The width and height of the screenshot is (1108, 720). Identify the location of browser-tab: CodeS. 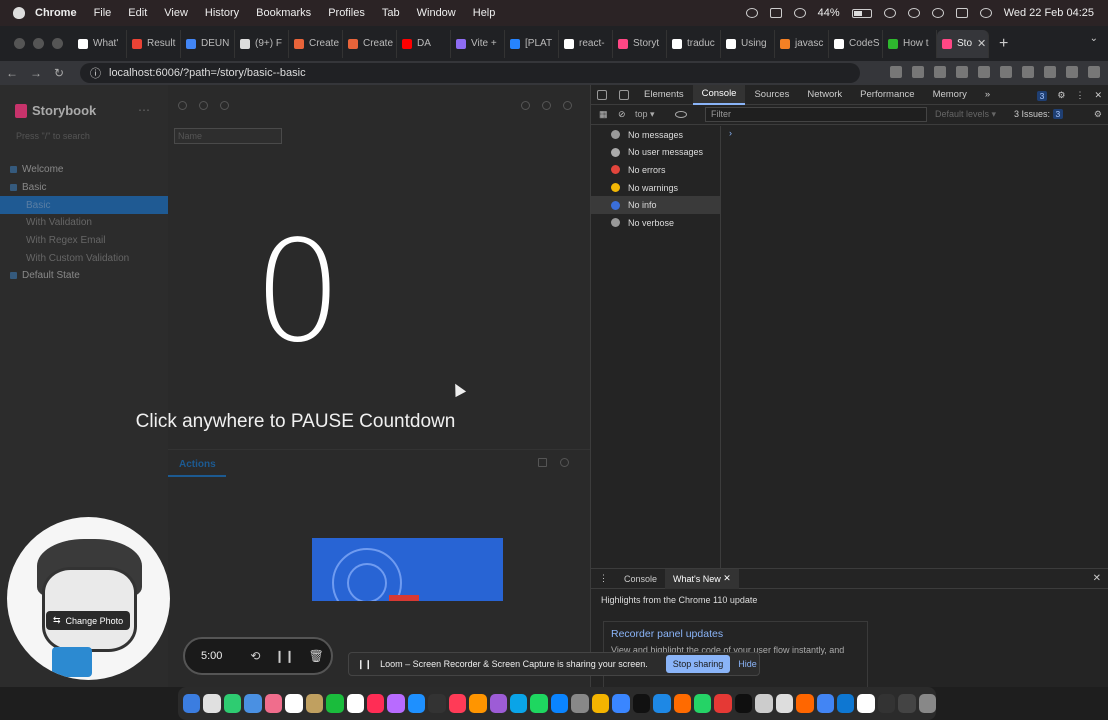
(856, 43).